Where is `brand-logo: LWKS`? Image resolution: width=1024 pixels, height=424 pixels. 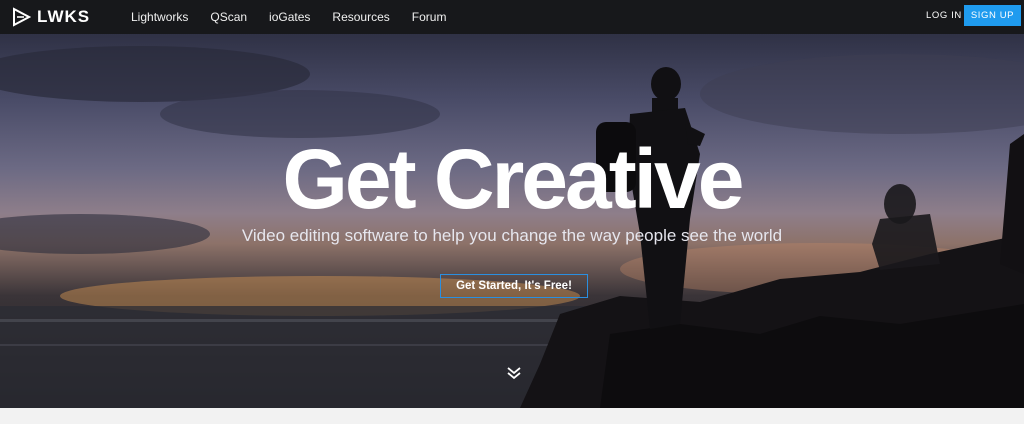
brand-logo: LWKS is located at coordinates (50, 17).